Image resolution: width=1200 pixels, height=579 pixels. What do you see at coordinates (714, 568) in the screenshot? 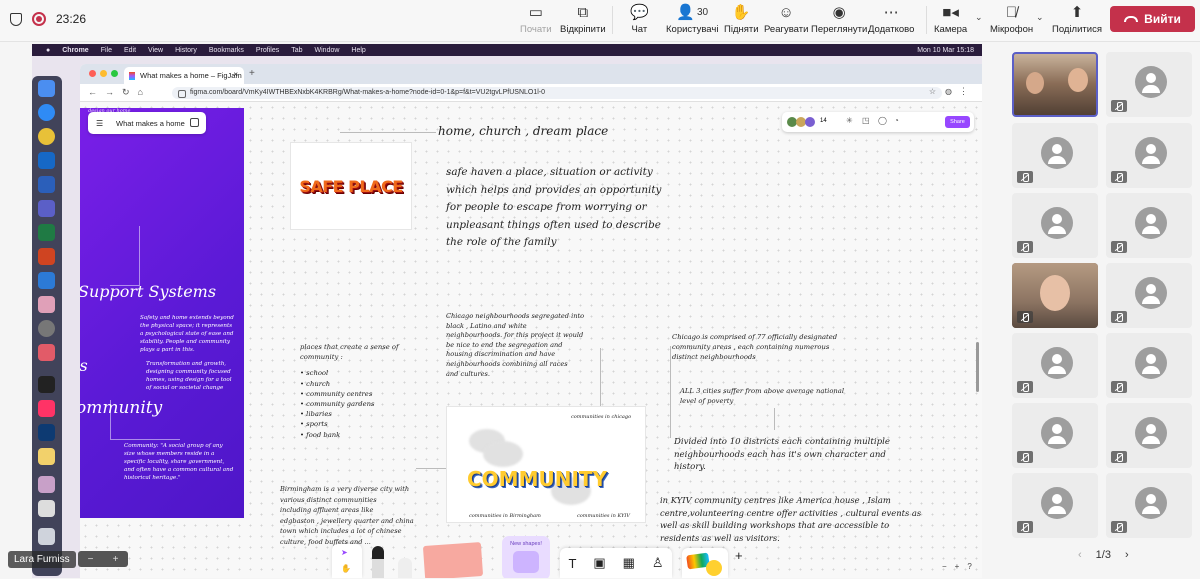
I see `emoji-icon` at bounding box center [714, 568].